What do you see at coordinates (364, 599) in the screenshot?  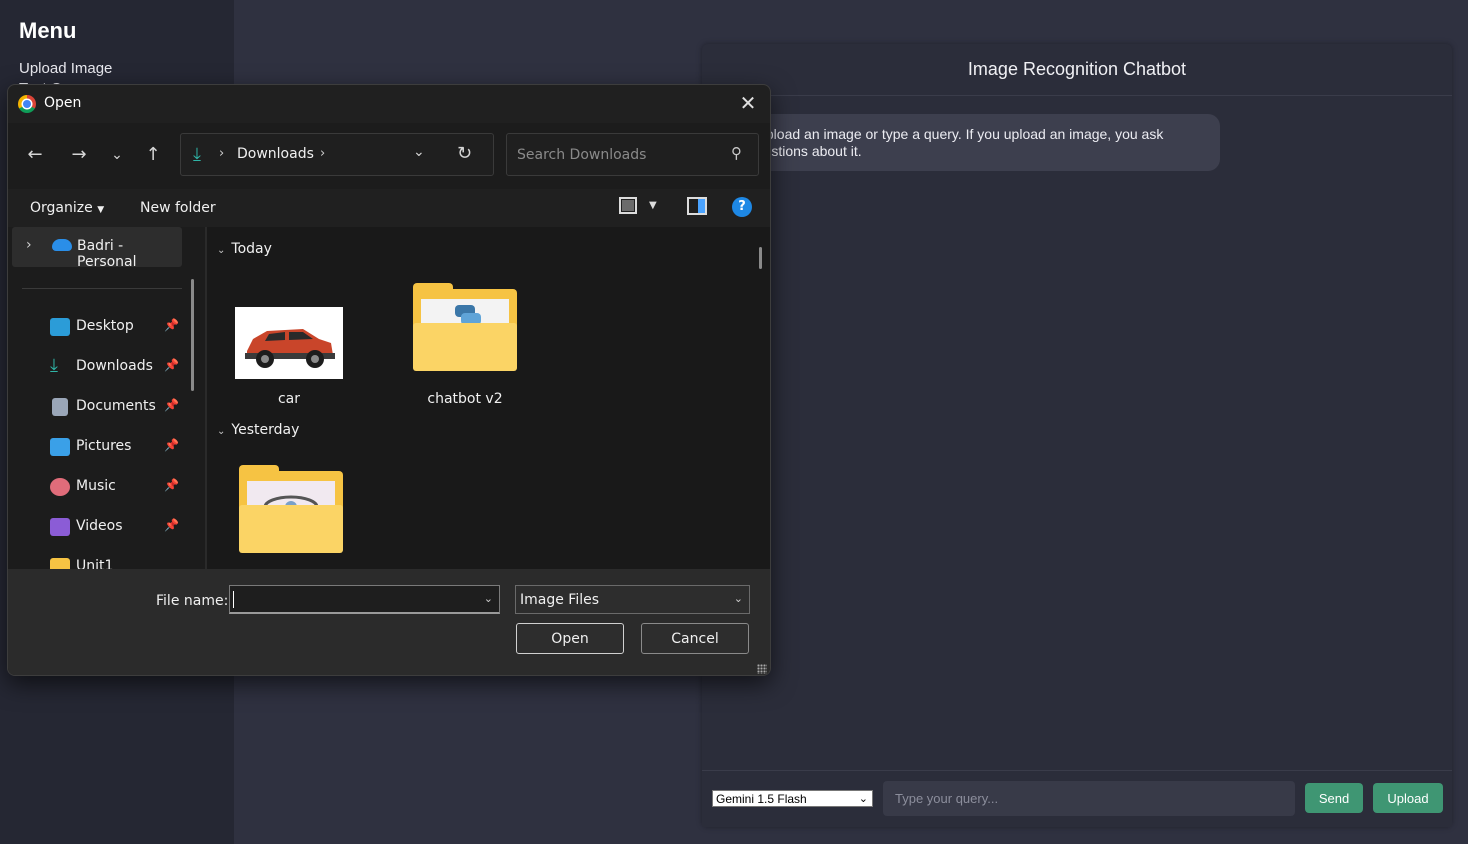 I see `file-name-input: ⌄` at bounding box center [364, 599].